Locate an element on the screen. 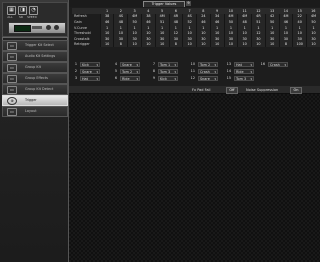  sidebar-item-label: Trigger is located at coordinates (31, 100).